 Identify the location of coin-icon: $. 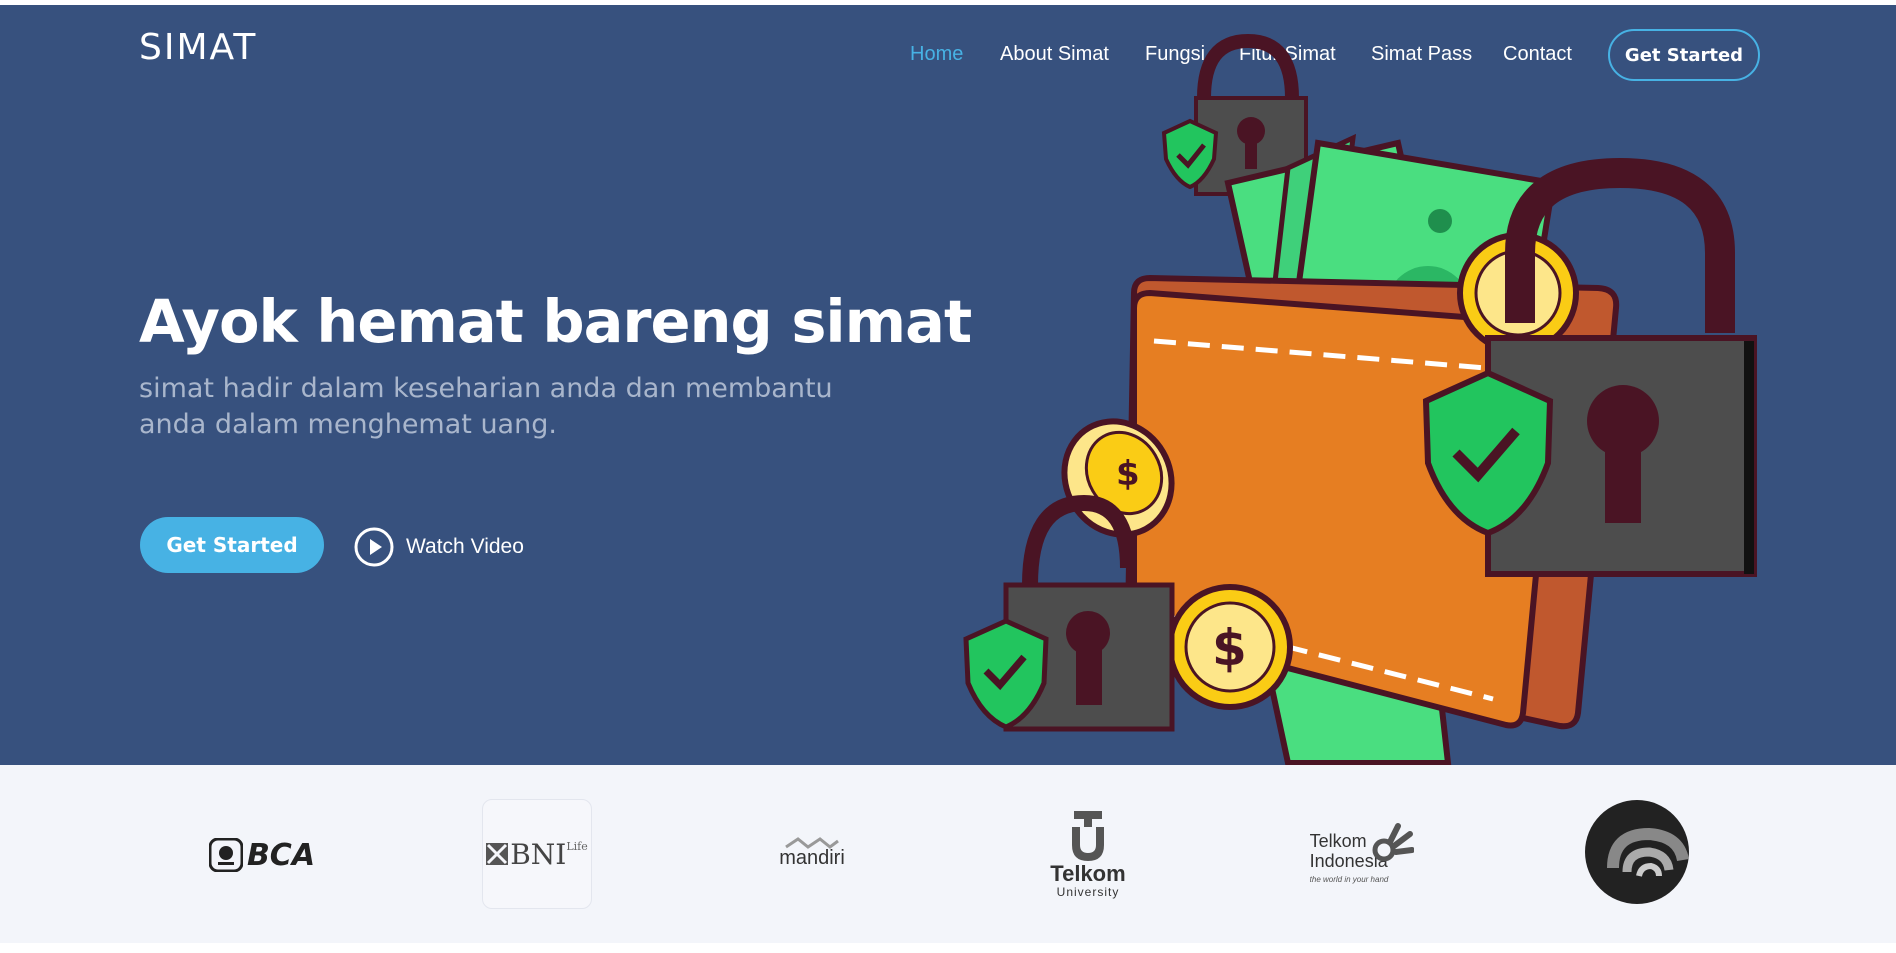
(1230, 647).